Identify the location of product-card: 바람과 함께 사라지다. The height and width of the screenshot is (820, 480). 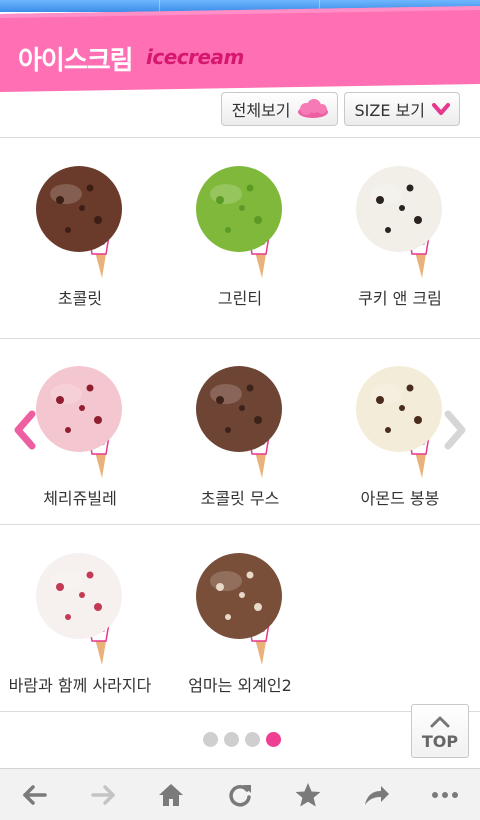
(80, 610).